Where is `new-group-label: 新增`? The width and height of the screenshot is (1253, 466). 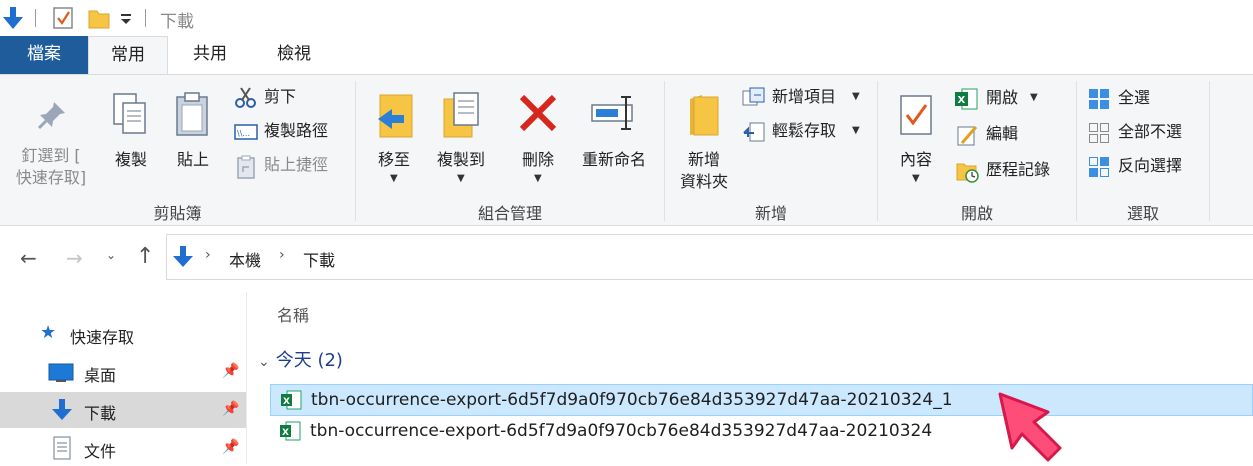 new-group-label: 新增 is located at coordinates (770, 213).